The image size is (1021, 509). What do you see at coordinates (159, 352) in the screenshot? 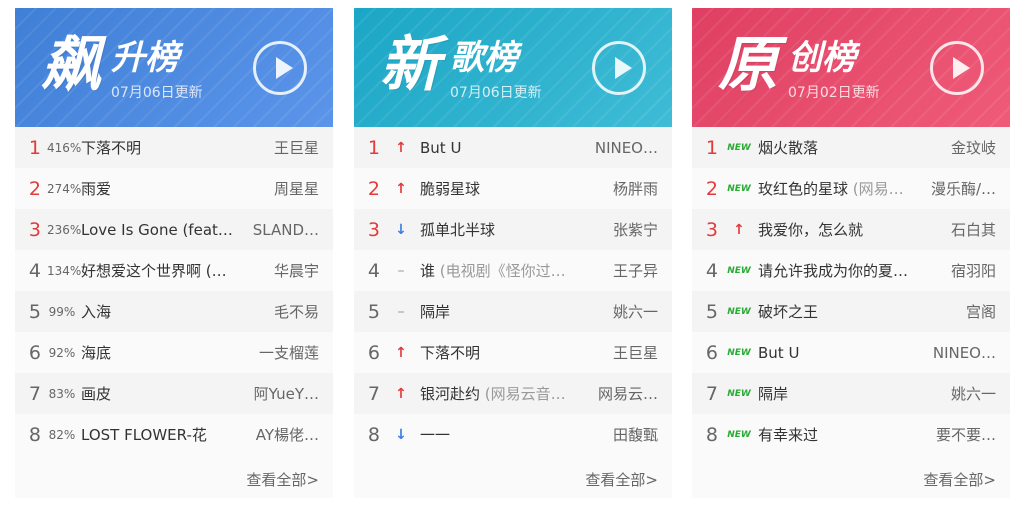
I see `song-title: 海底` at bounding box center [159, 352].